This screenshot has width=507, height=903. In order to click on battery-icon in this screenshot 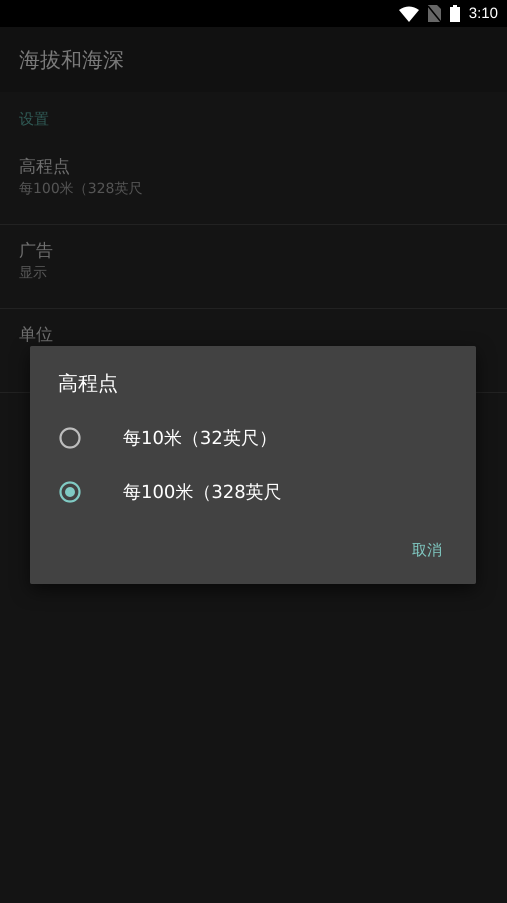, I will do `click(455, 13)`.